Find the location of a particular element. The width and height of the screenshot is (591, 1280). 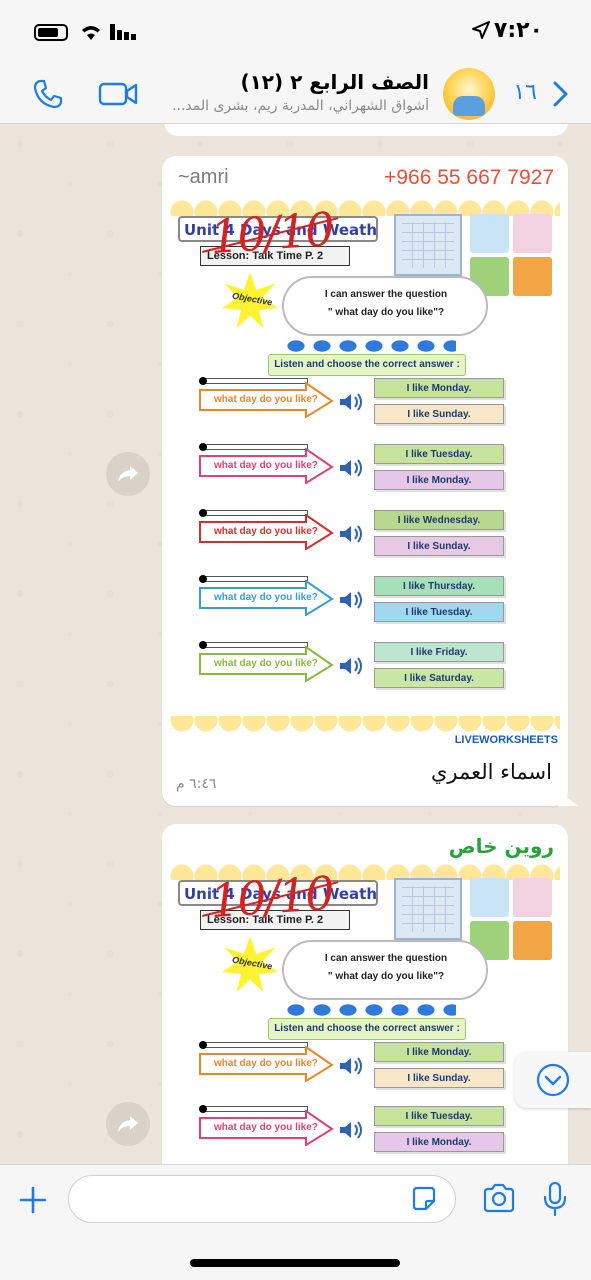

answer-option: I like Saturday. is located at coordinates (439, 678).